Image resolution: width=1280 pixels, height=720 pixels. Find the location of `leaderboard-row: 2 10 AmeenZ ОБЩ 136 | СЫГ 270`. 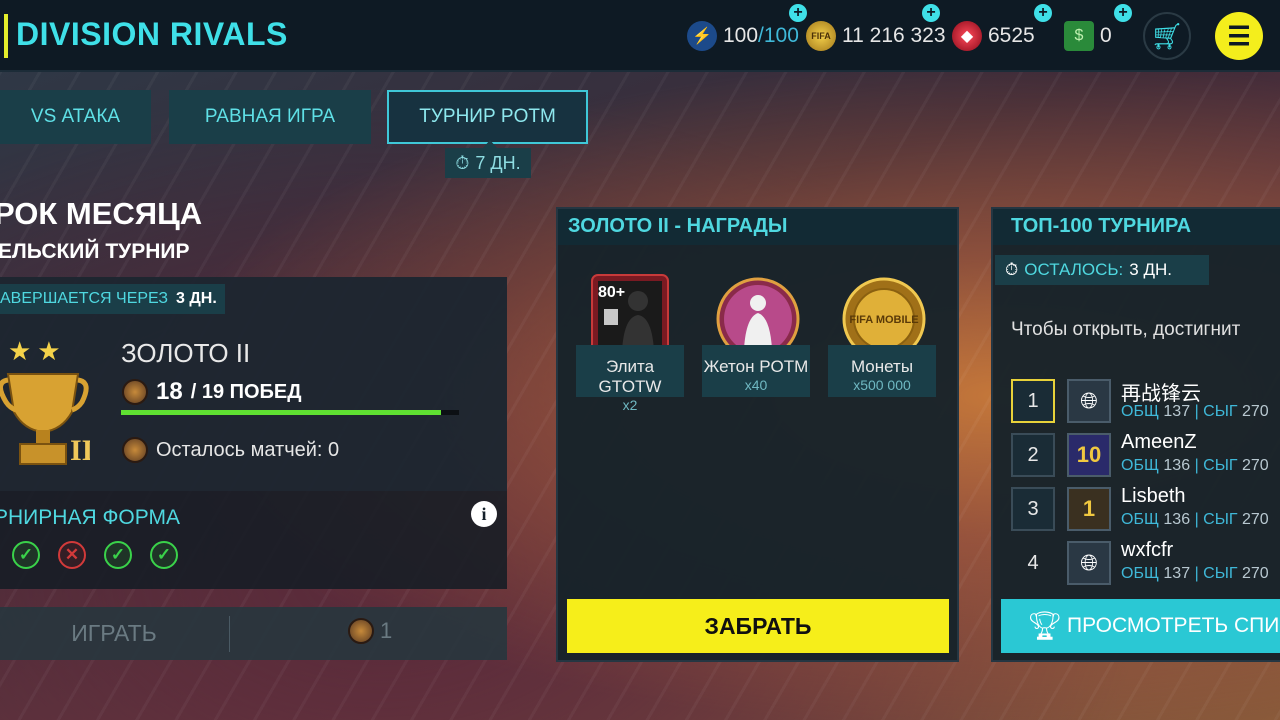

leaderboard-row: 2 10 AmeenZ ОБЩ 136 | СЫГ 270 is located at coordinates (1144, 455).